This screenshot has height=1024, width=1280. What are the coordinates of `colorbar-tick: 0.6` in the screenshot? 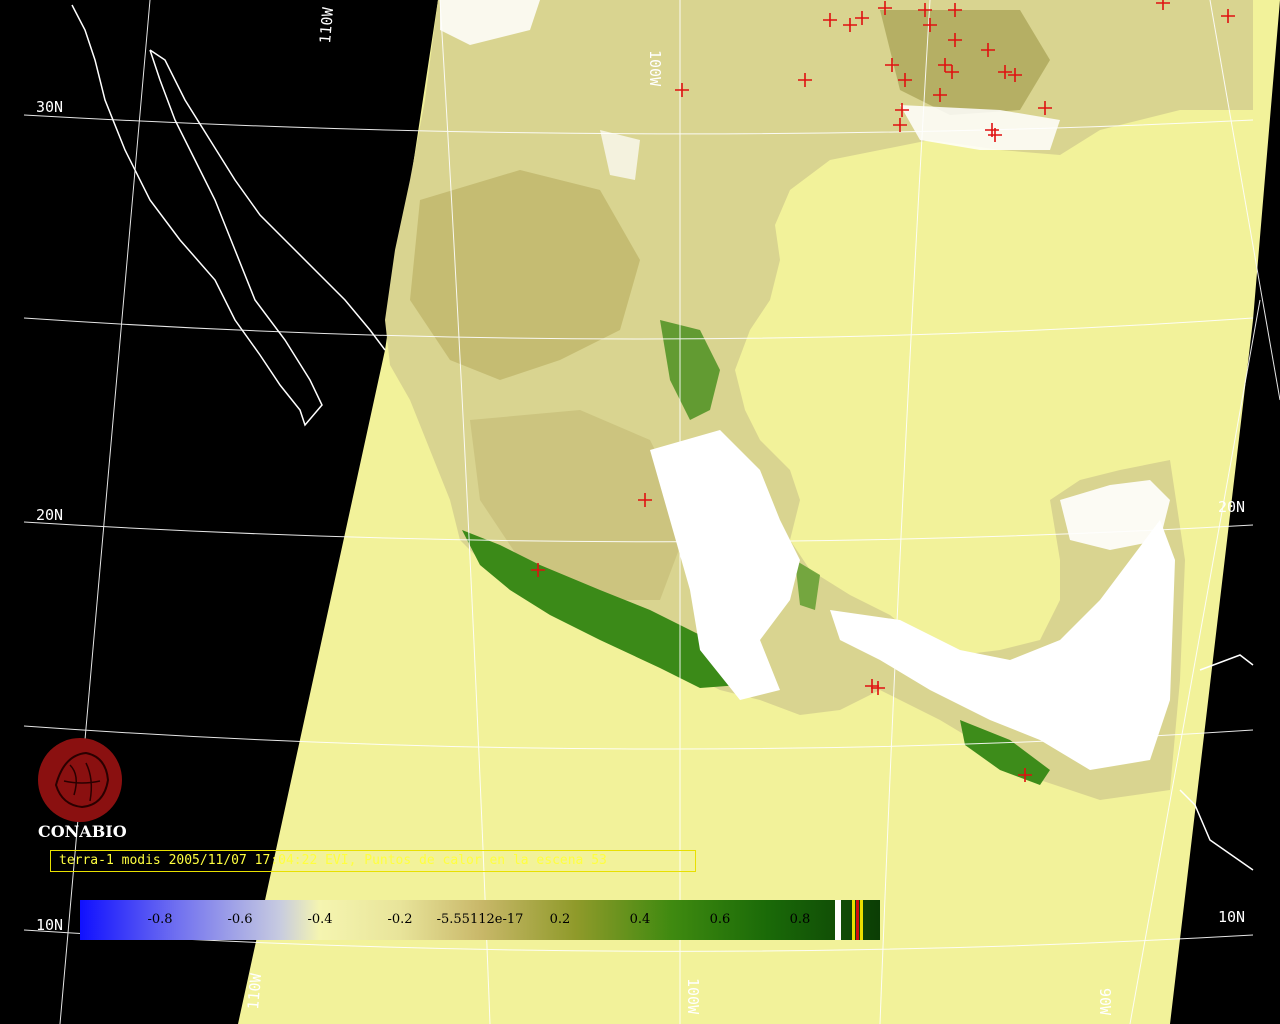 It's located at (720, 919).